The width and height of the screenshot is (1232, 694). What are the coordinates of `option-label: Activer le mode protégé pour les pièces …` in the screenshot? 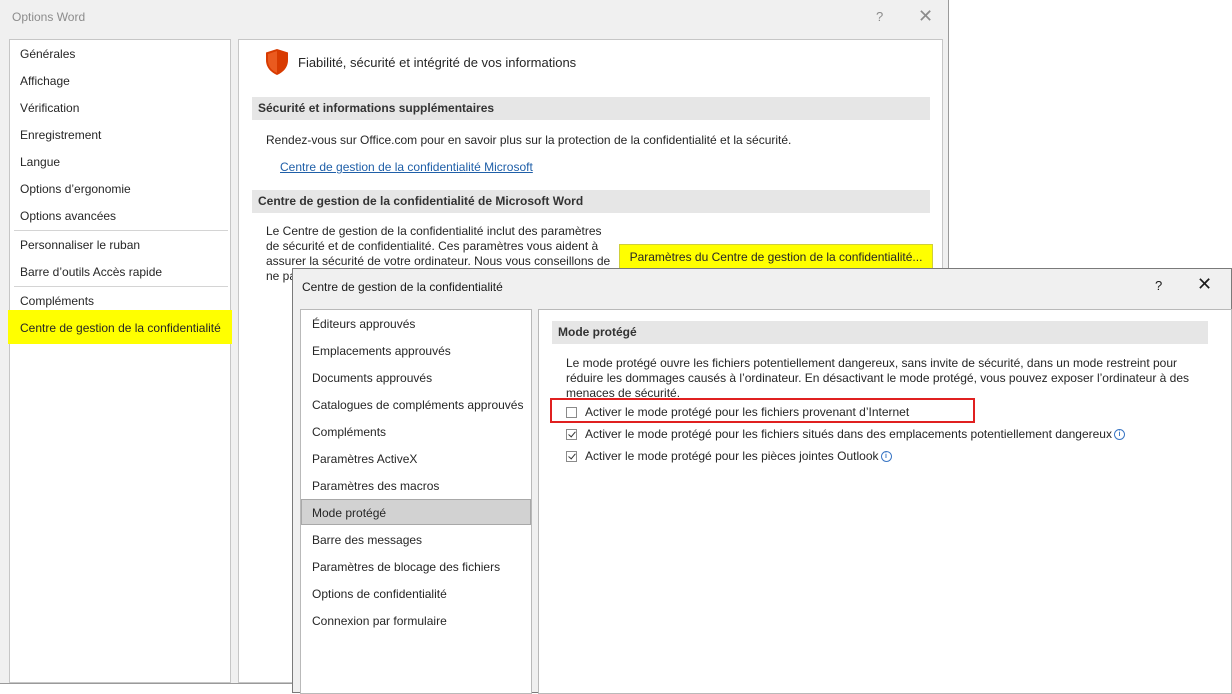 It's located at (732, 456).